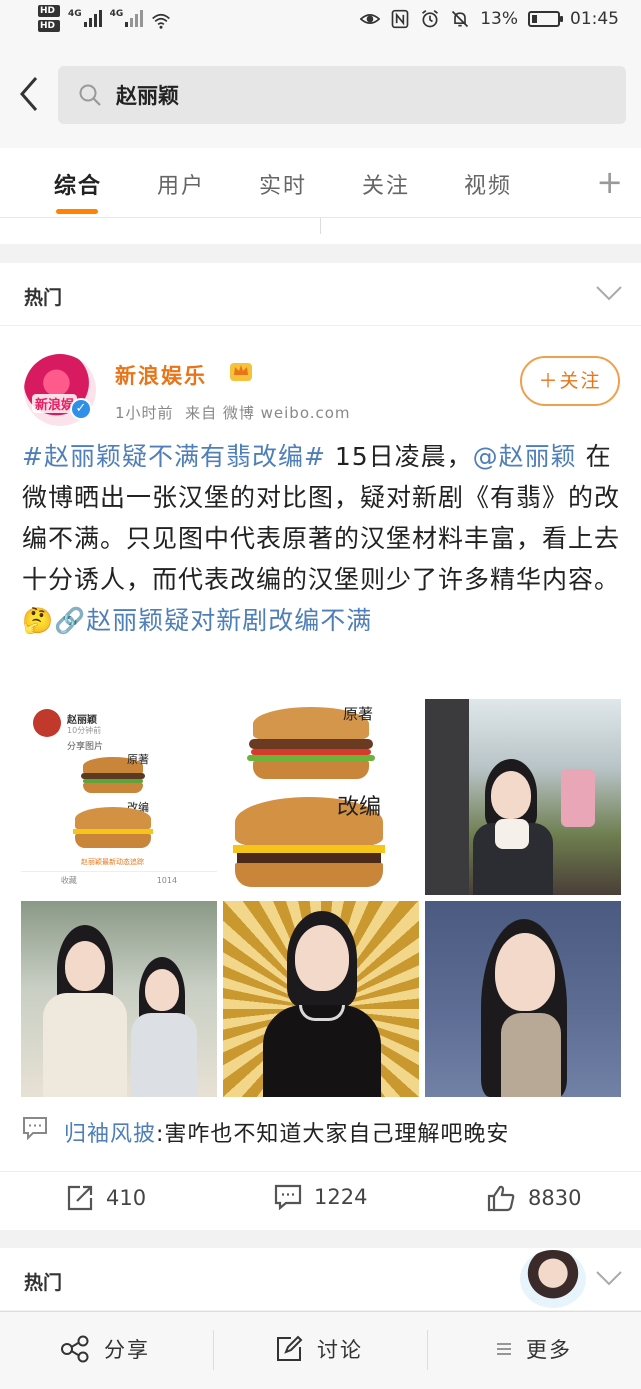  What do you see at coordinates (341, 1197) in the screenshot?
I see `comment-count: 1224` at bounding box center [341, 1197].